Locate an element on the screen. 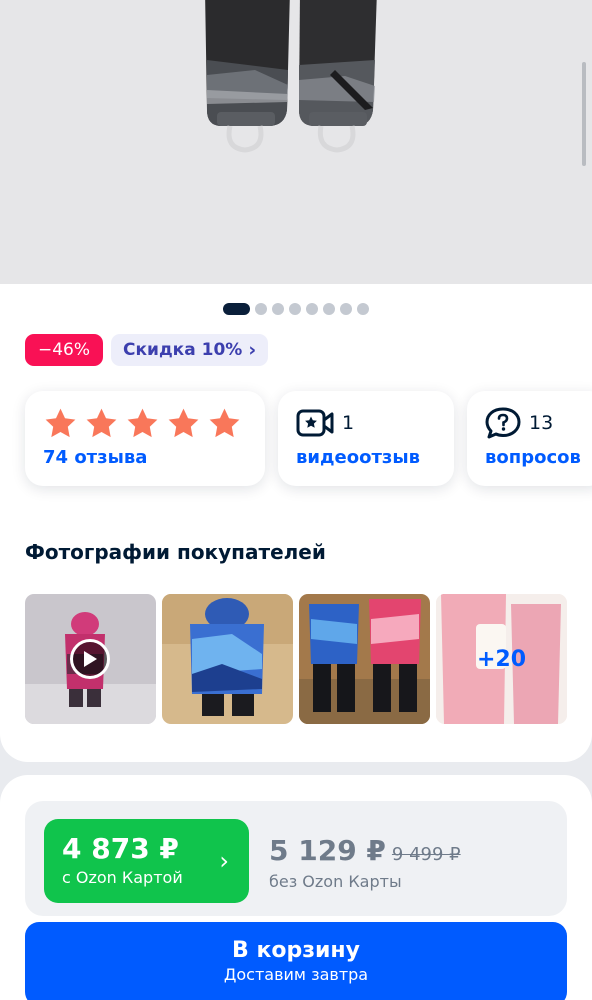 The image size is (592, 1000). regular-price: 5 129 ₽ is located at coordinates (327, 850).